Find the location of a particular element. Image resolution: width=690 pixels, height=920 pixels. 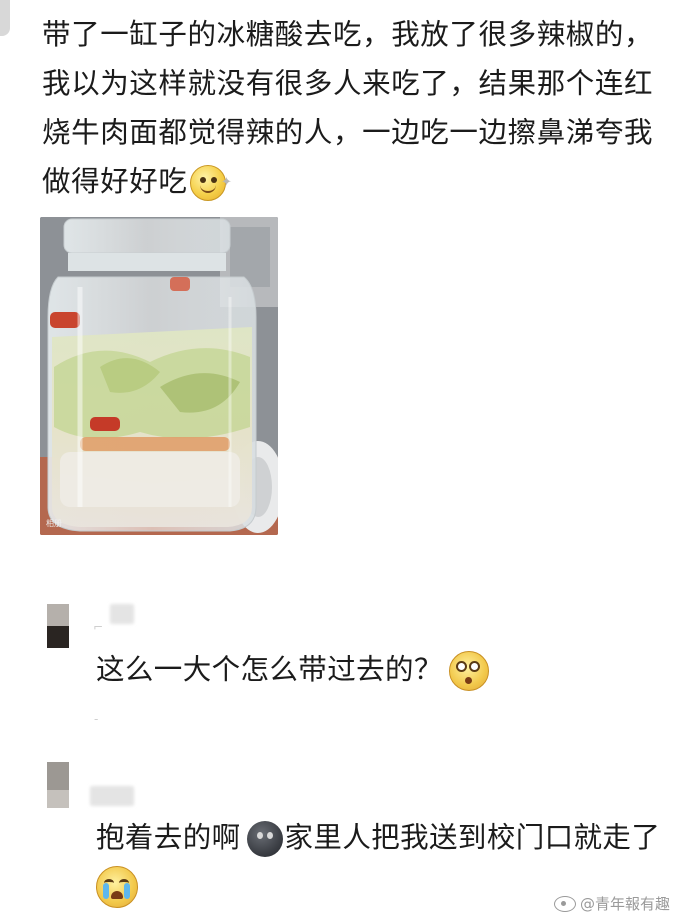

jar-illustration is located at coordinates (159, 376).